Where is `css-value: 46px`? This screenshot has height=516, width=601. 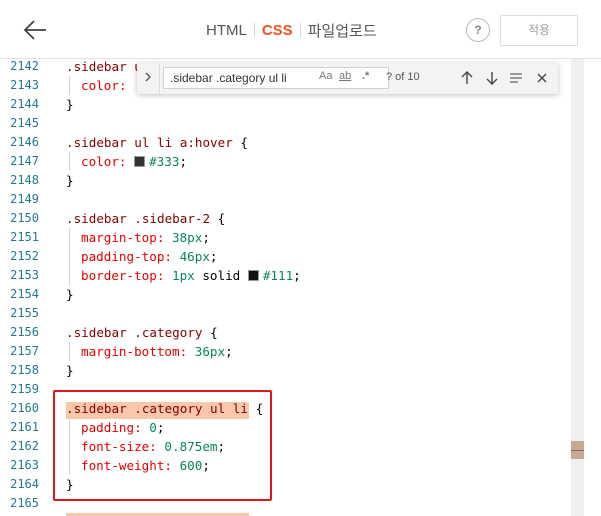
css-value: 46px is located at coordinates (191, 256).